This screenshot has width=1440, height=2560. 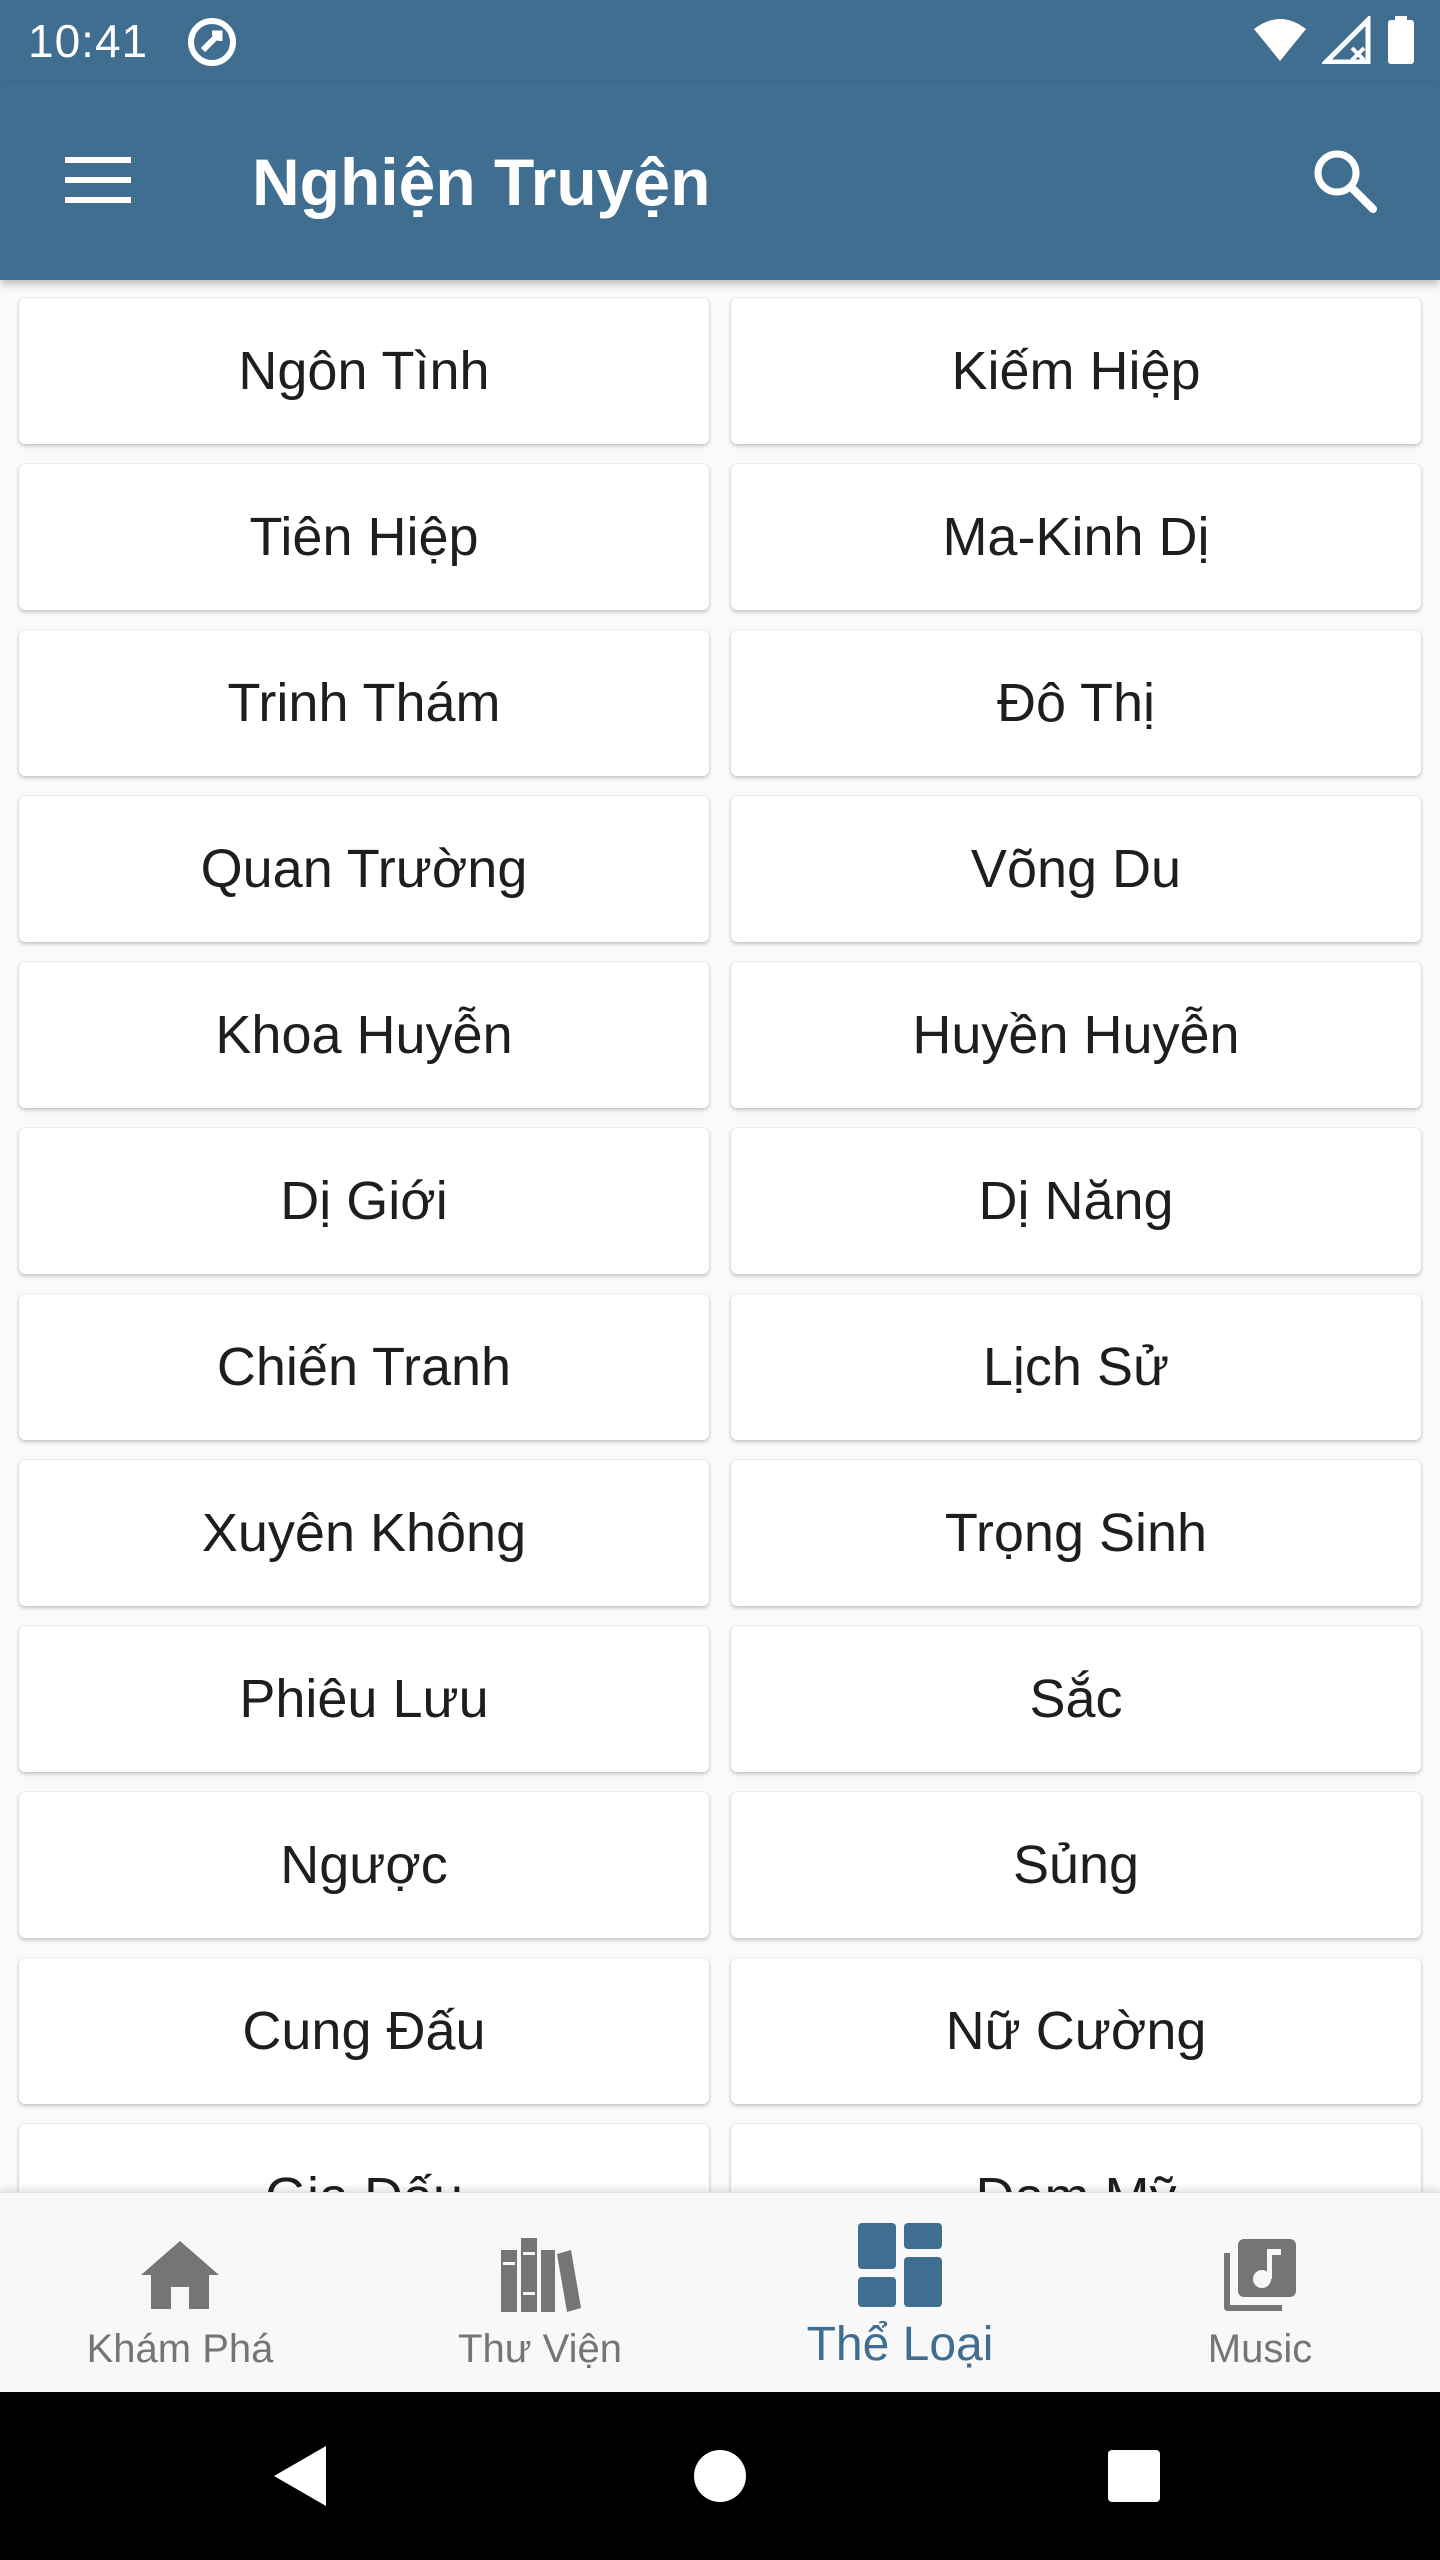 I want to click on signal-icon, so click(x=1345, y=41).